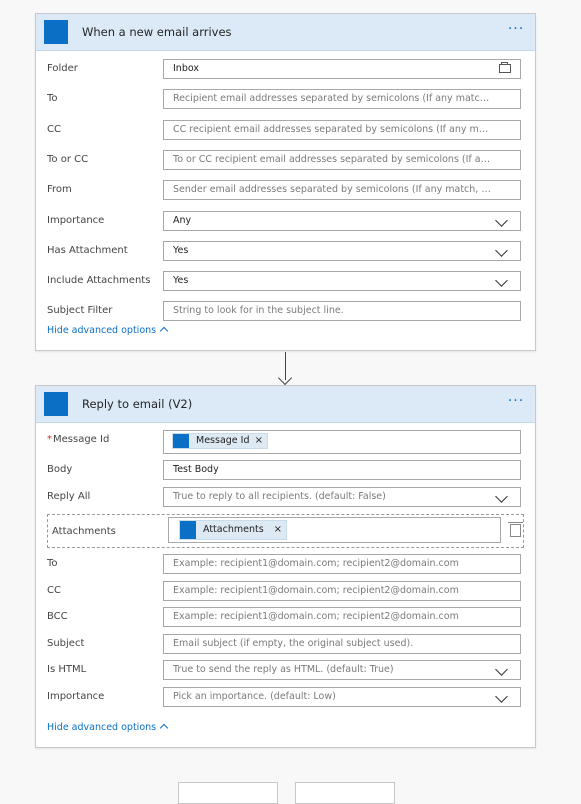 The image size is (581, 804). I want to click on attachments-token: Attachments ×, so click(233, 530).